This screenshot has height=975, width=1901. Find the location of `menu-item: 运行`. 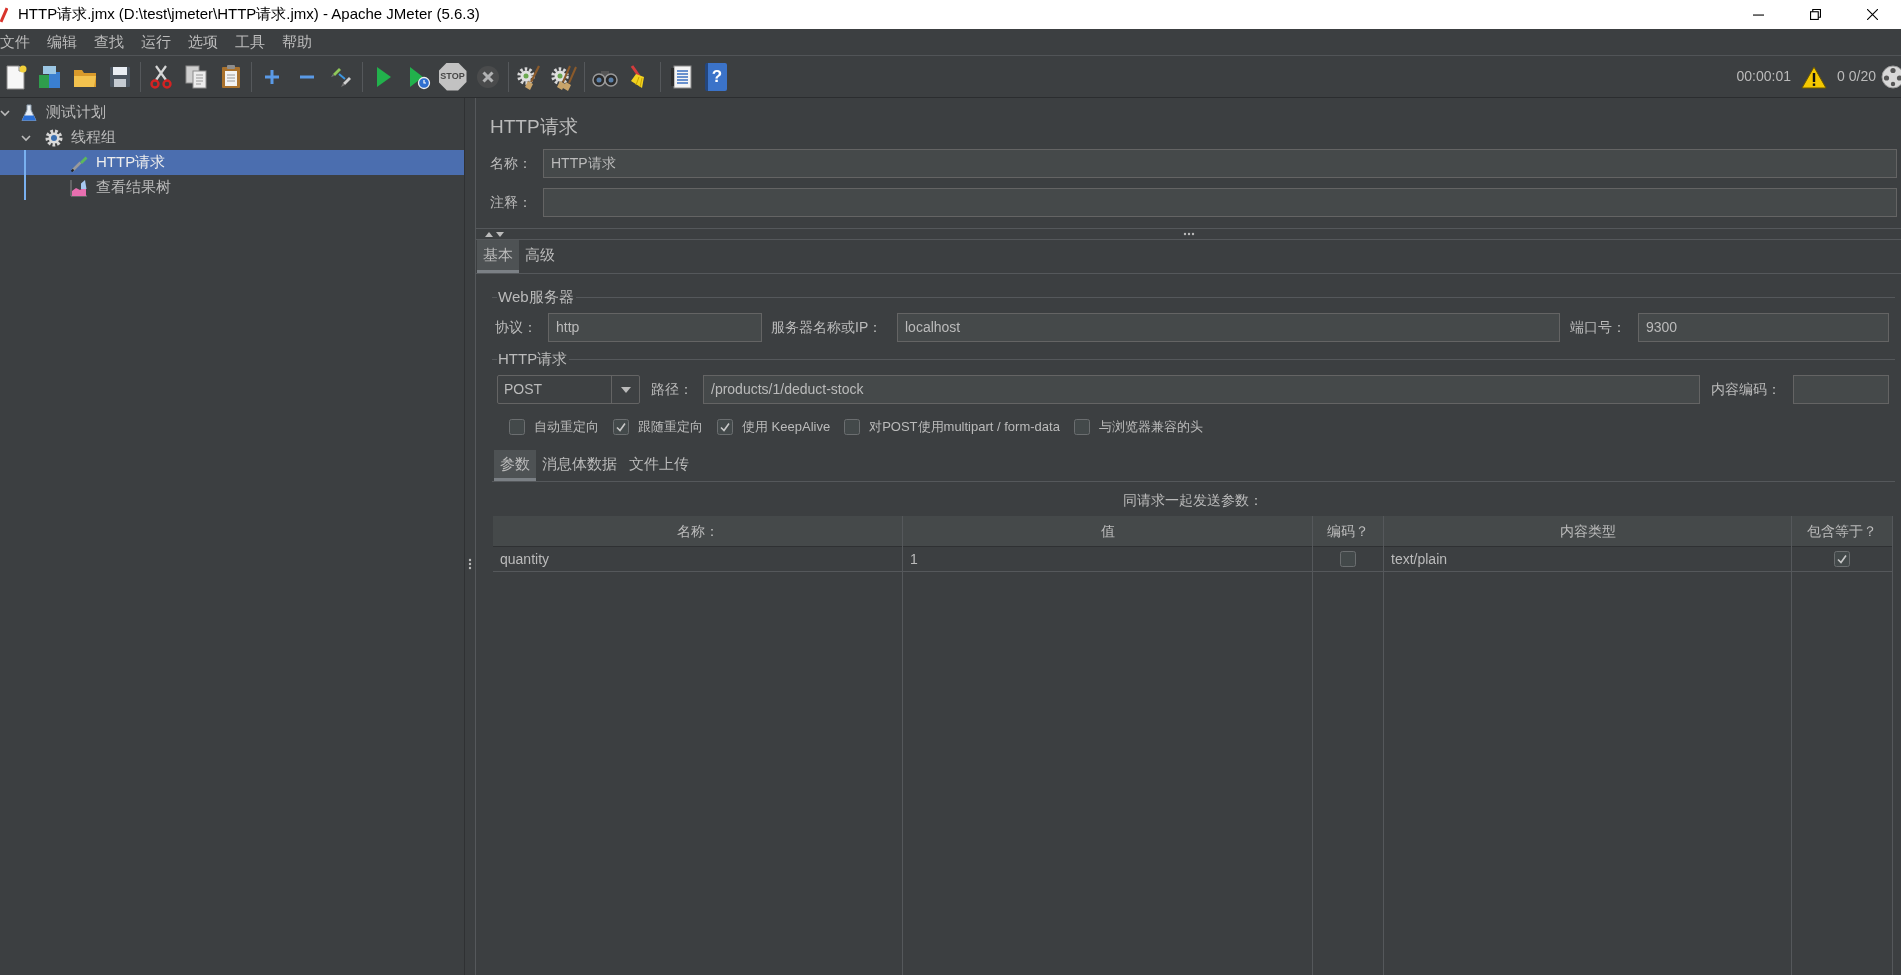

menu-item: 运行 is located at coordinates (156, 42).